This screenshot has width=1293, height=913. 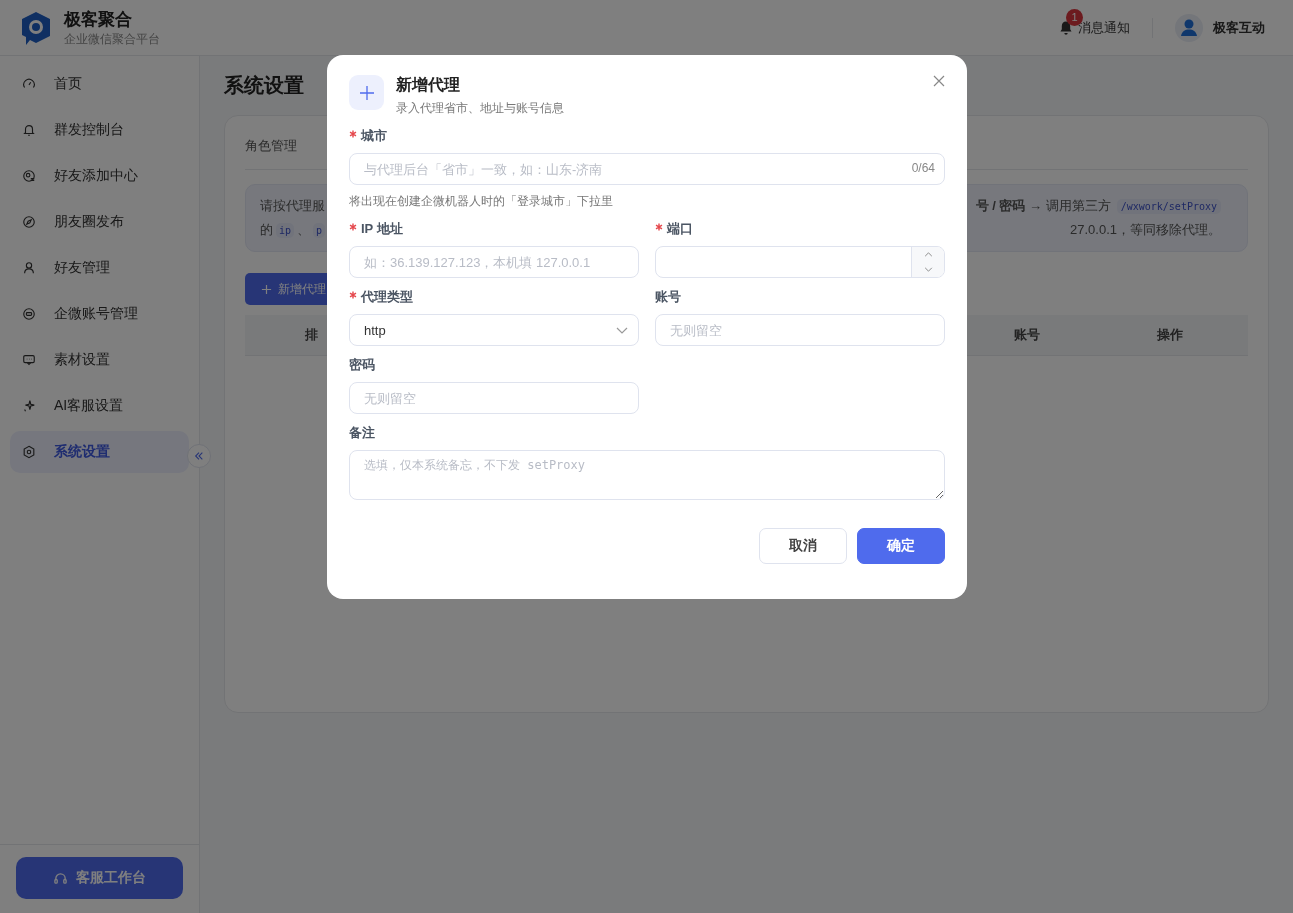 What do you see at coordinates (374, 136) in the screenshot?
I see `field-label: 城市` at bounding box center [374, 136].